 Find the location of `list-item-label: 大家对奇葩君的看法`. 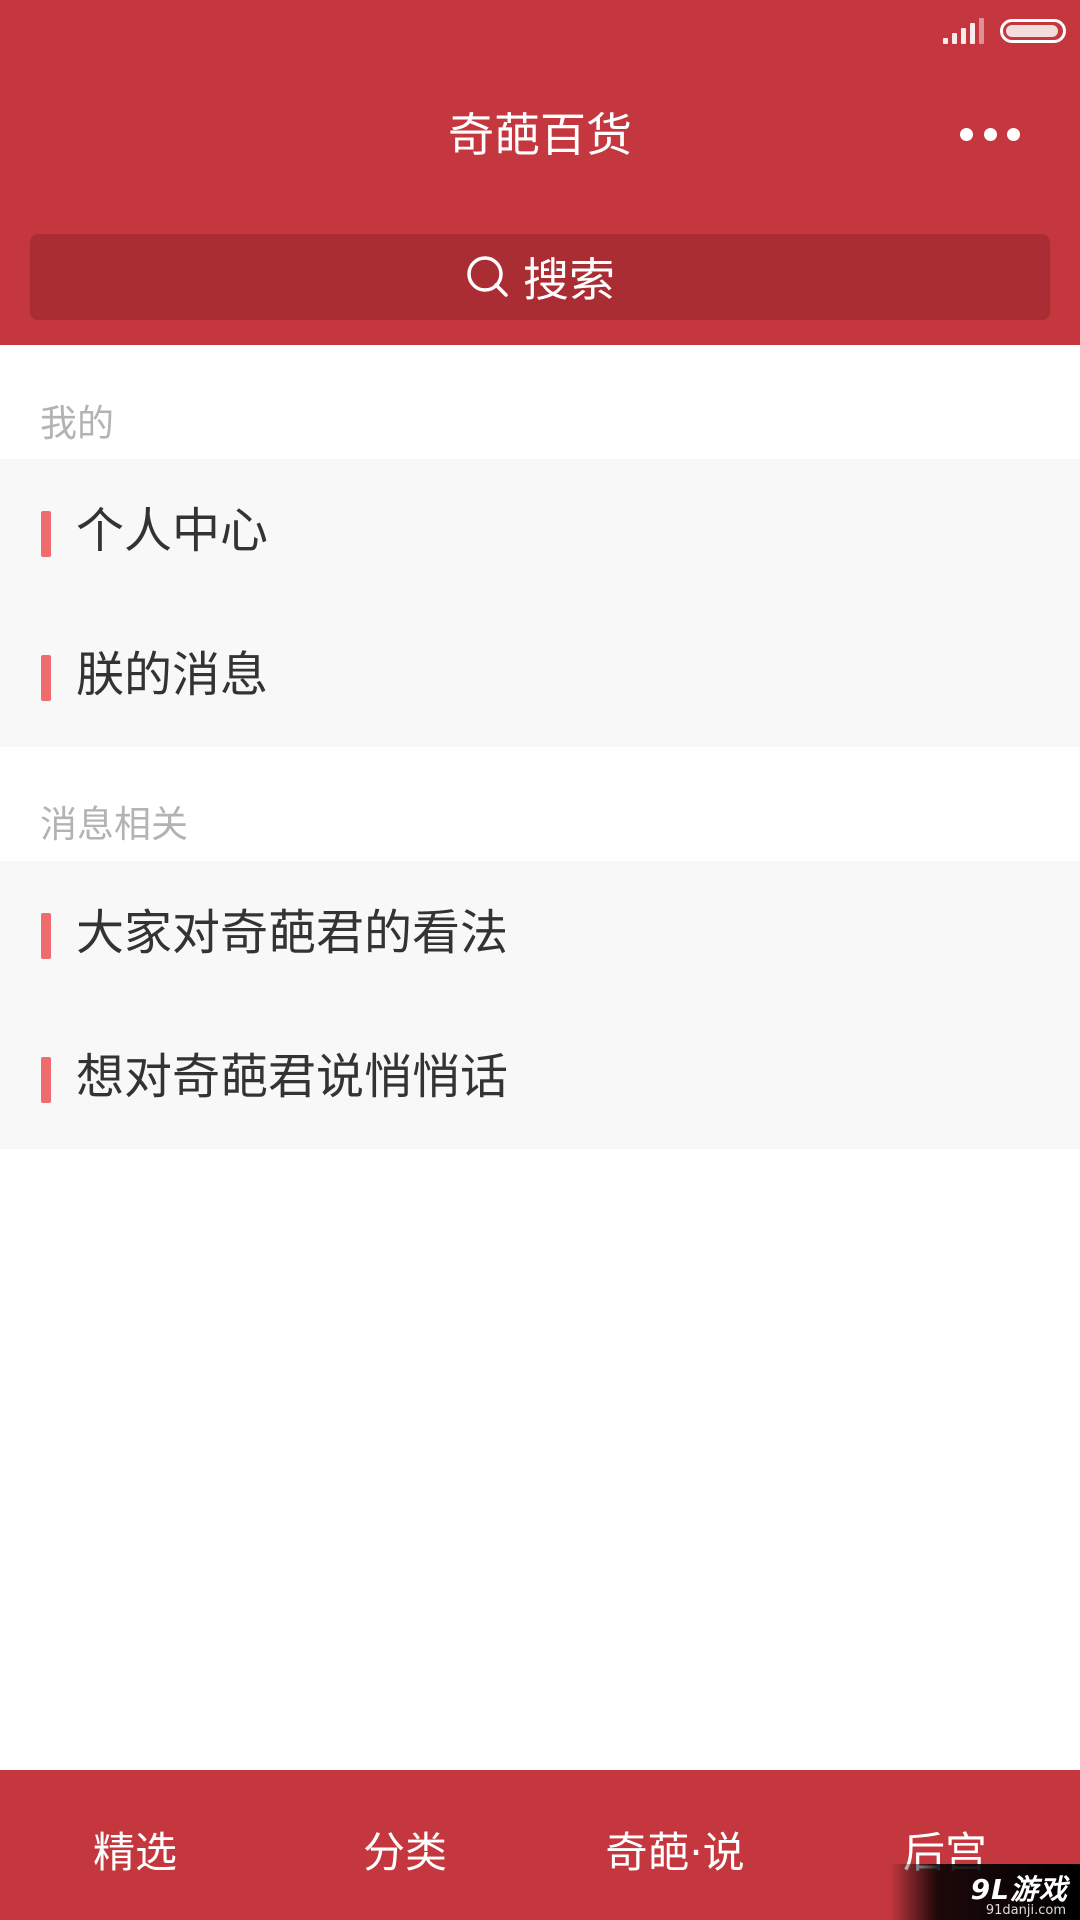

list-item-label: 大家对奇葩君的看法 is located at coordinates (292, 933).